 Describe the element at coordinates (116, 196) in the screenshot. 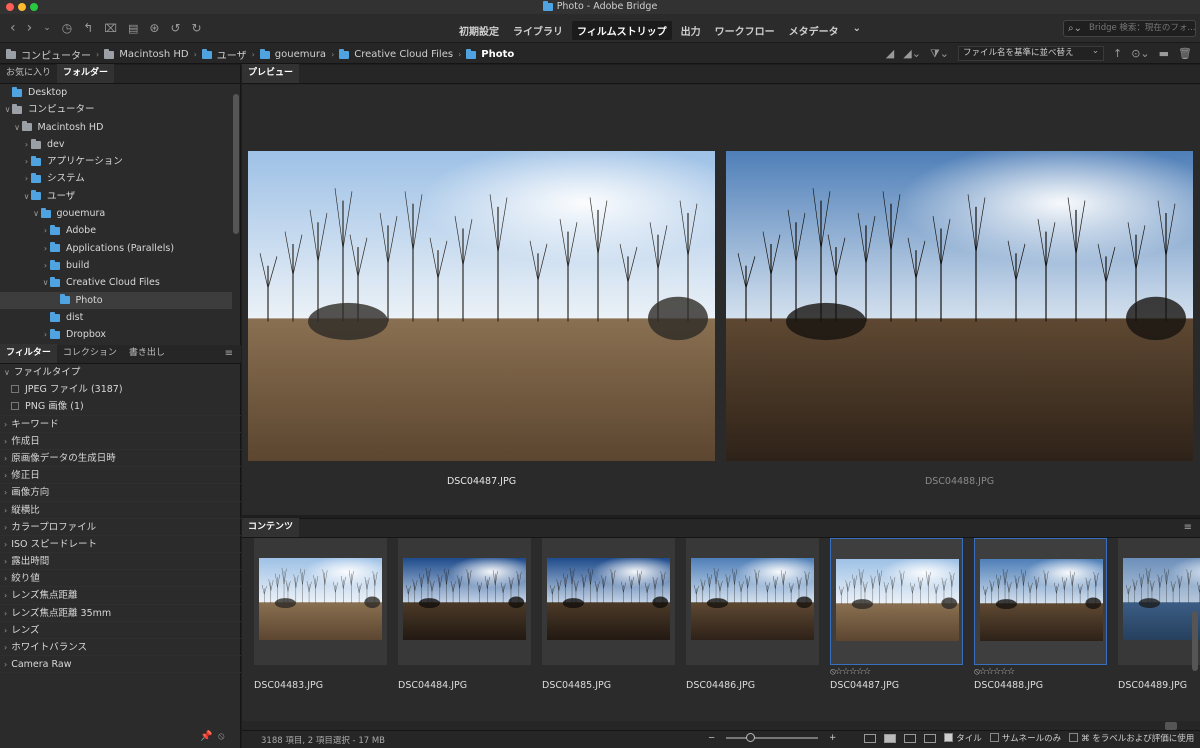

I see `folder-tree-item: ∨ ユーザ` at that location.